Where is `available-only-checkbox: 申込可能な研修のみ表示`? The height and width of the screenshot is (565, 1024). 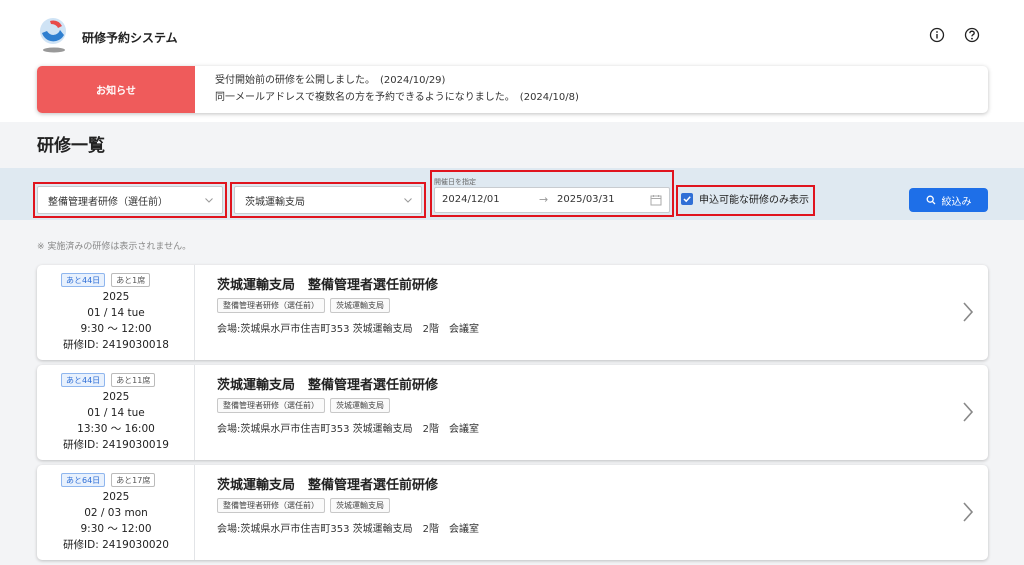
available-only-checkbox: 申込可能な研修のみ表示 is located at coordinates (745, 198).